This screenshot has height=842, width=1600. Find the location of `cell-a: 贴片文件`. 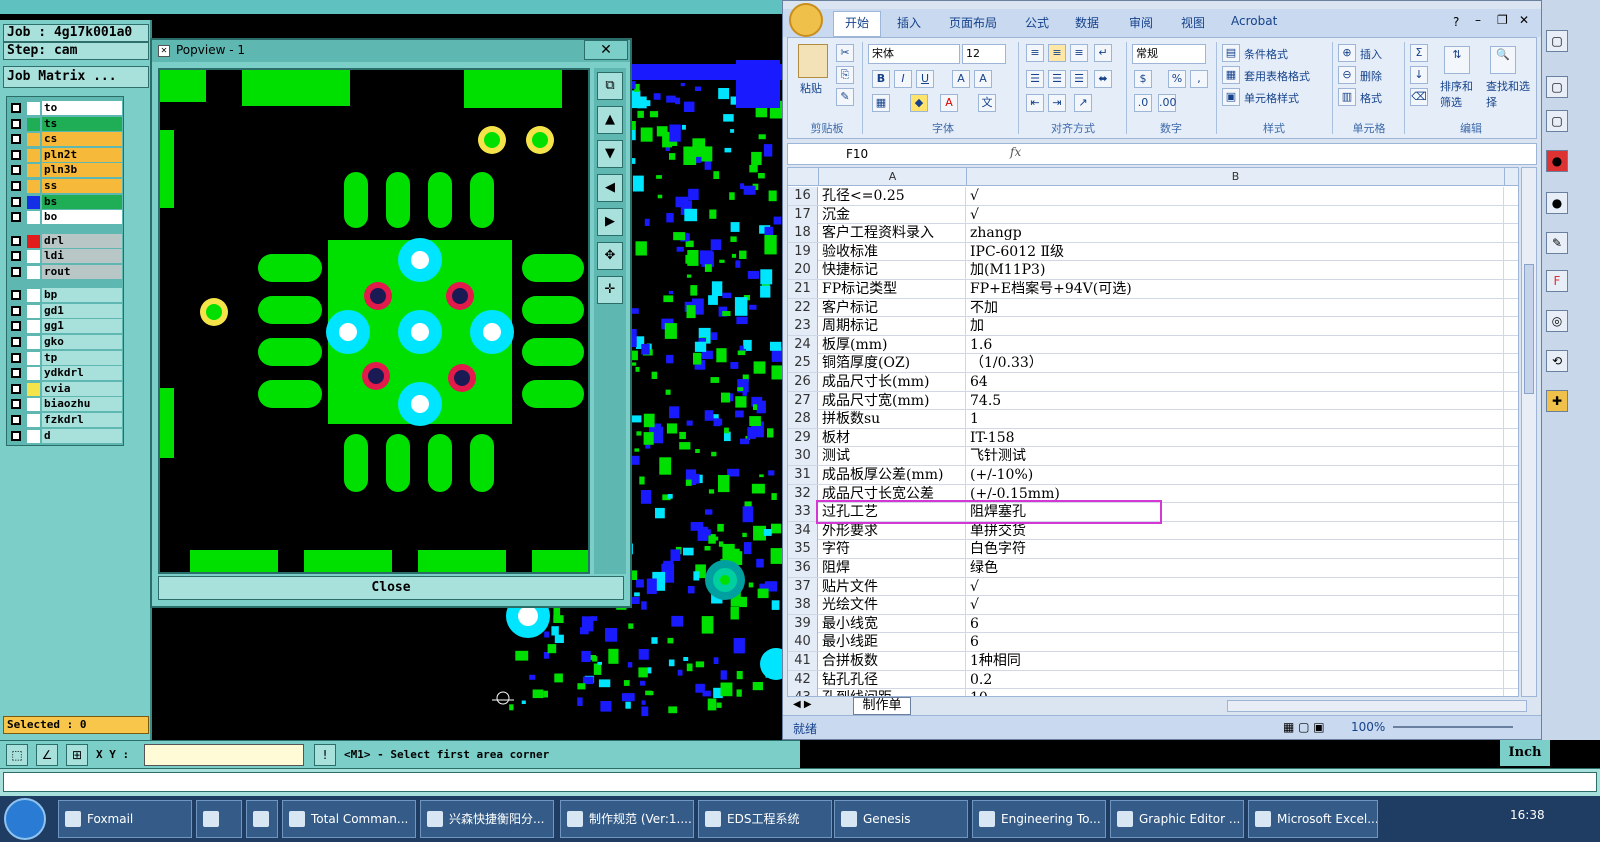

cell-a: 贴片文件 is located at coordinates (893, 586).